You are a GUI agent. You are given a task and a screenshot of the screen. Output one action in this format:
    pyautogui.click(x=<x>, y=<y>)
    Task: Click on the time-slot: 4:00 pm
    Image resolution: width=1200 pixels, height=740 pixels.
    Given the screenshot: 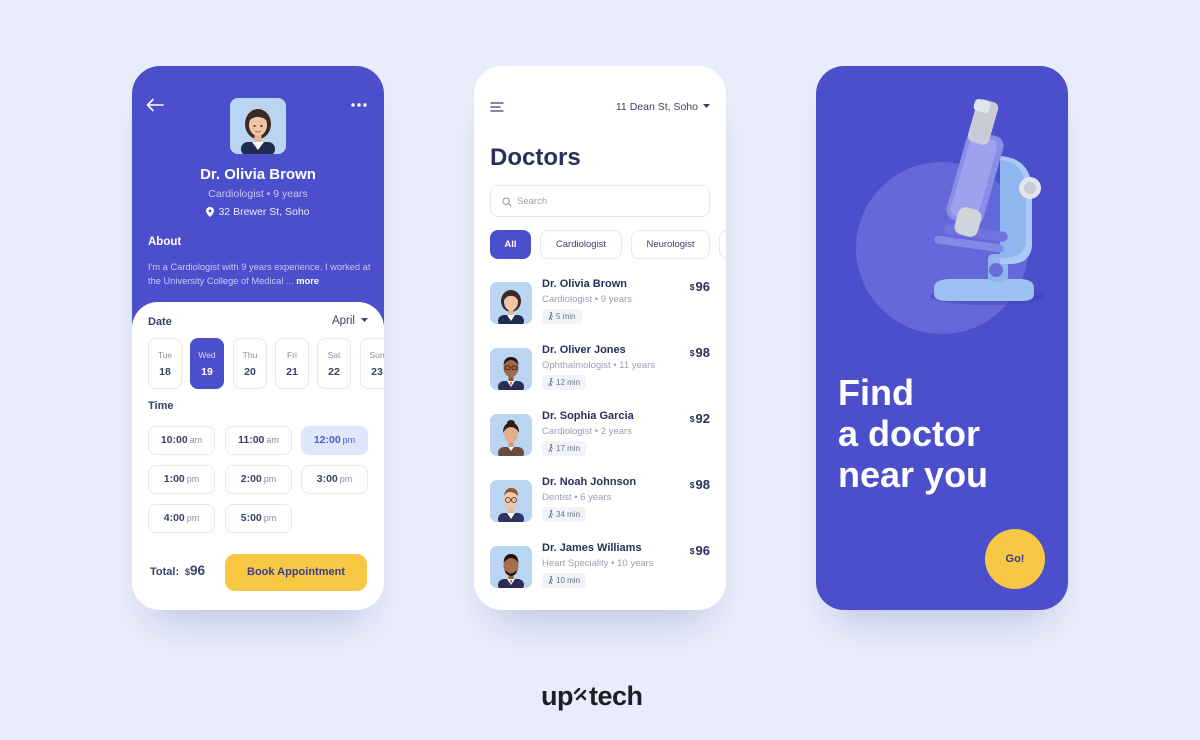 What is the action you would take?
    pyautogui.click(x=181, y=518)
    